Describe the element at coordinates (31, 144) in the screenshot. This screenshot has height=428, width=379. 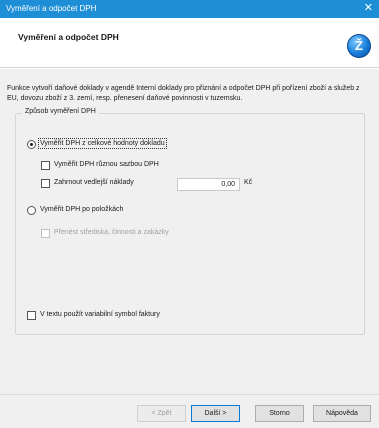
I see `radio-whole-document` at that location.